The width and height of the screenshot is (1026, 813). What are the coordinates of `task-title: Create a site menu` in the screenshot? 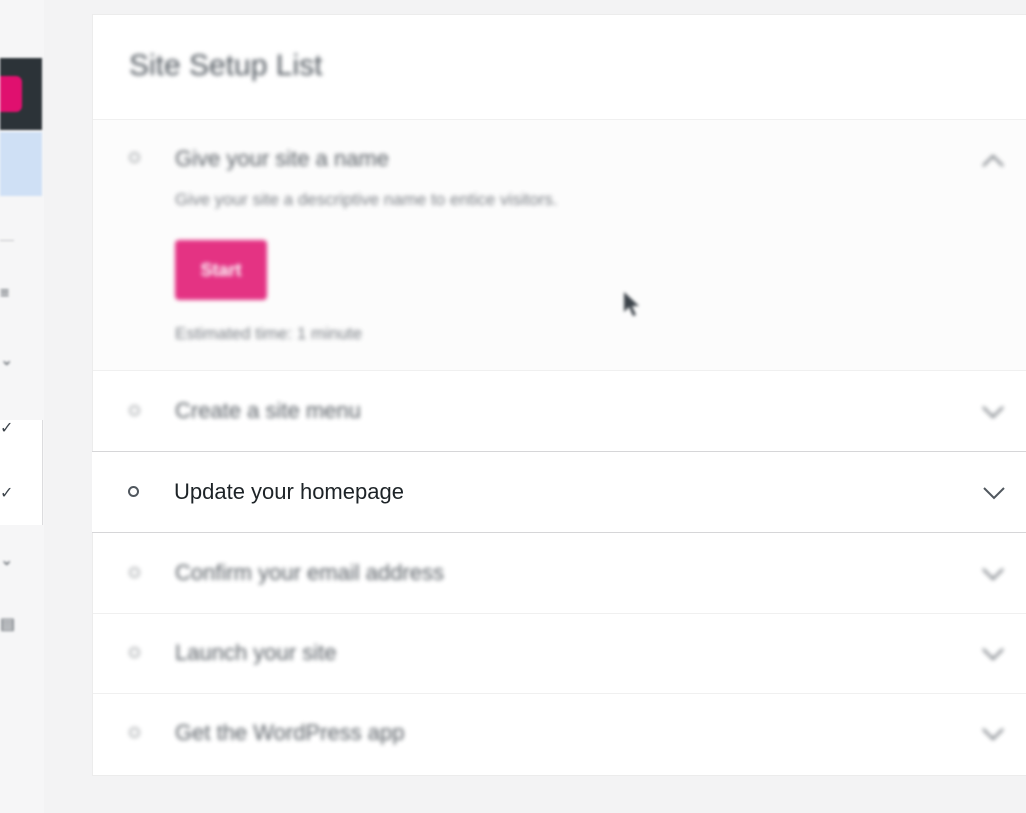 It's located at (268, 410).